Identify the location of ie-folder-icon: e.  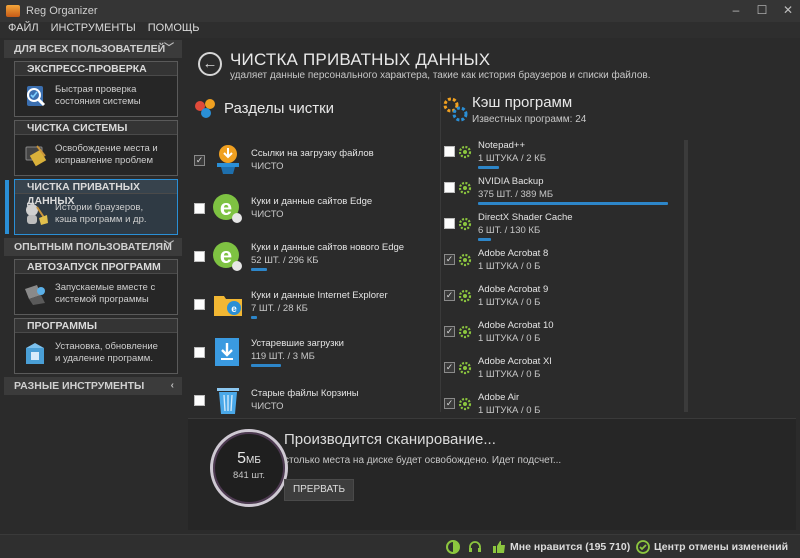
(228, 306).